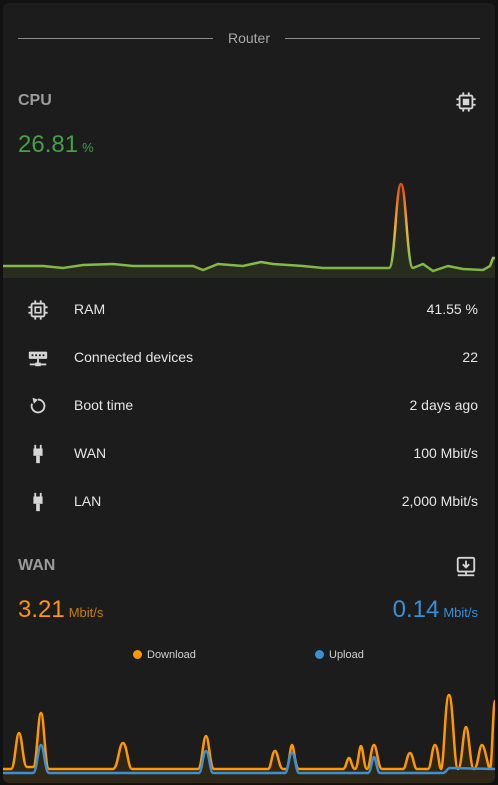 This screenshot has height=785, width=498. What do you see at coordinates (466, 102) in the screenshot?
I see `chip-icon` at bounding box center [466, 102].